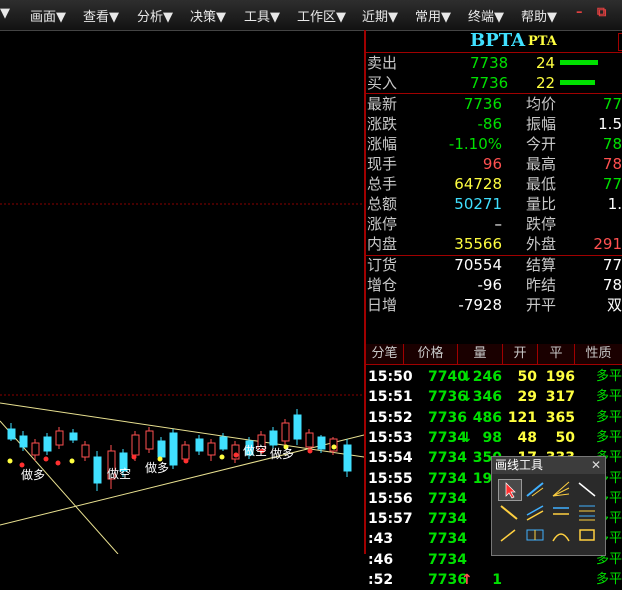 The width and height of the screenshot is (622, 590). I want to click on menu-item-analysis: 分析▼, so click(155, 15).